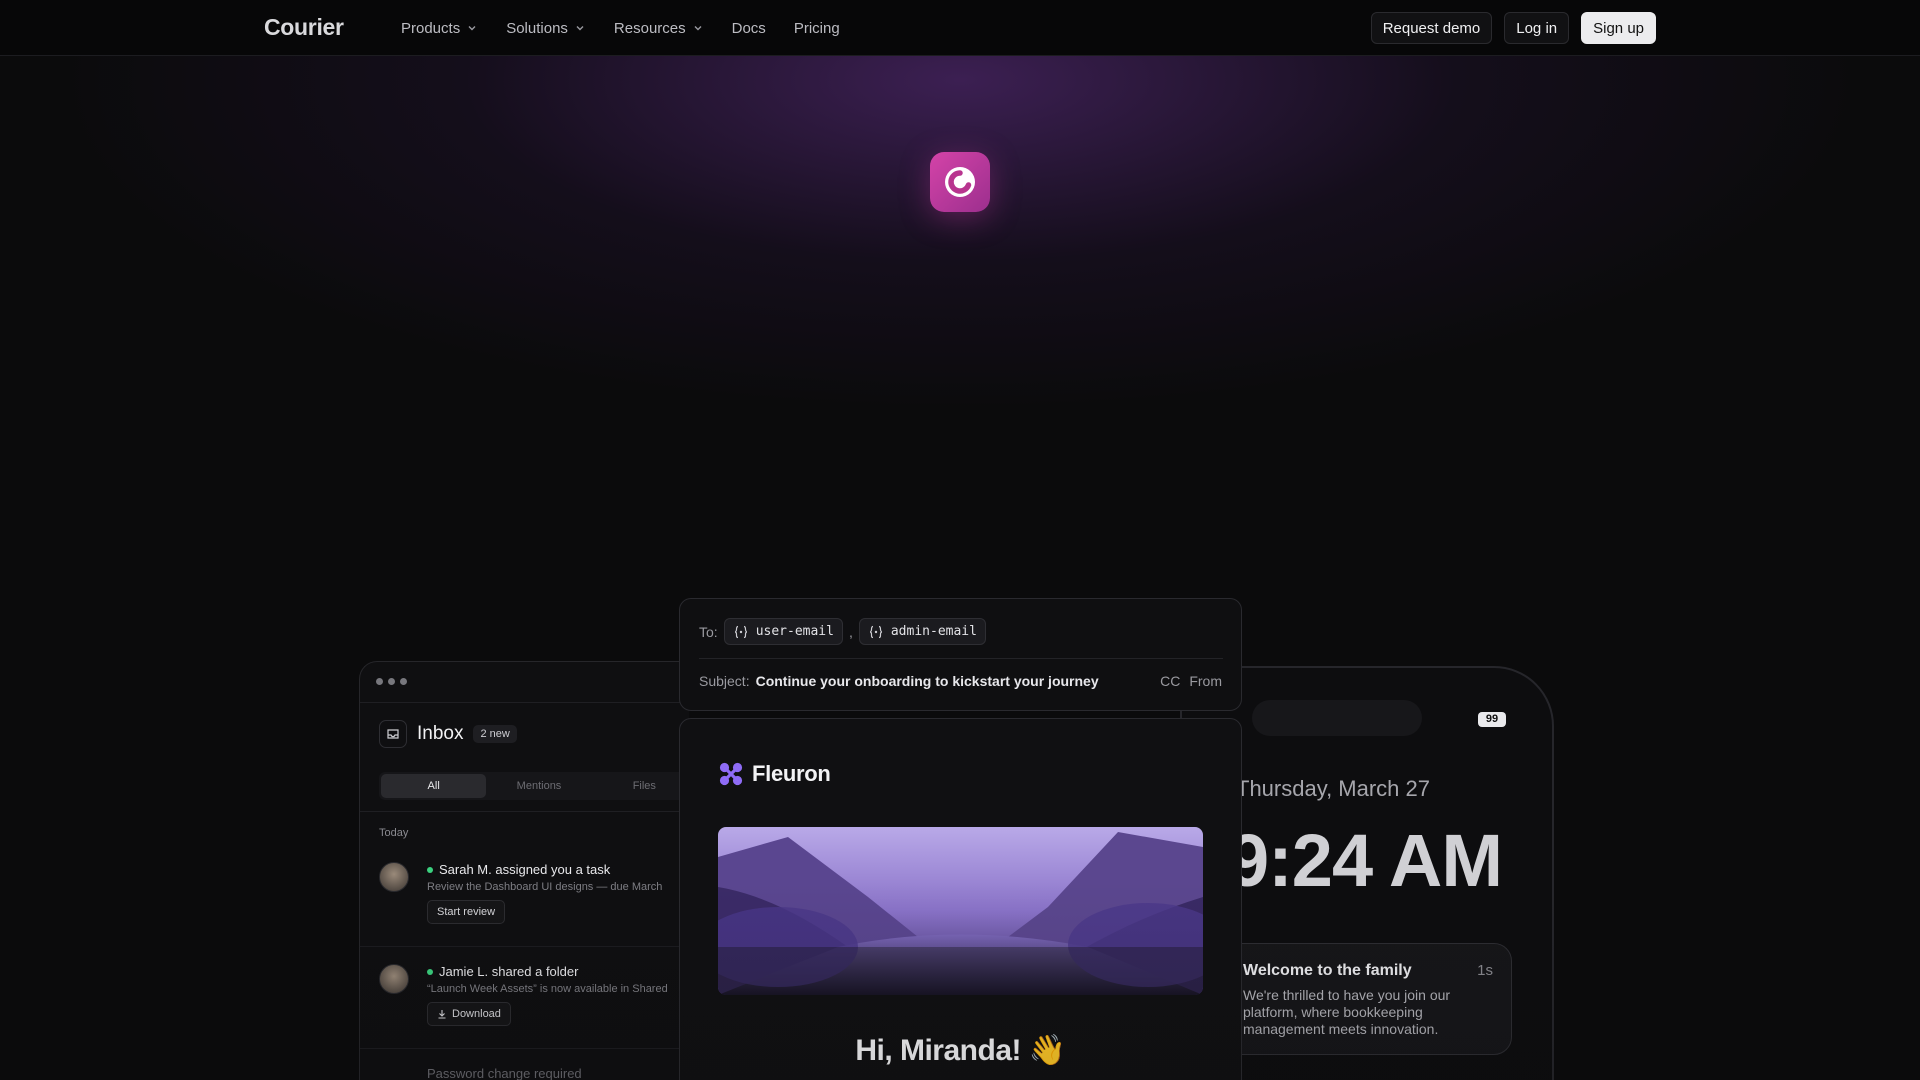 The image size is (1920, 1080). What do you see at coordinates (1485, 970) in the screenshot?
I see `push-age: 1s` at bounding box center [1485, 970].